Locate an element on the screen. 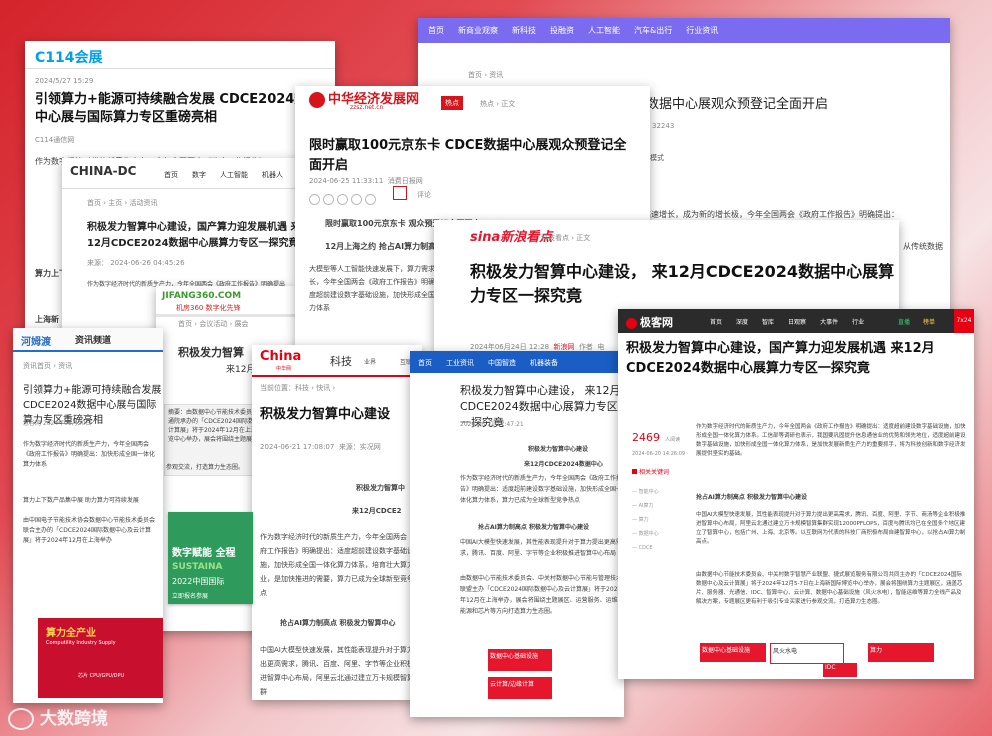 This screenshot has height=736, width=992. china-dc-meta: 来源： 2024-06-26 04:45:26 is located at coordinates (136, 263).